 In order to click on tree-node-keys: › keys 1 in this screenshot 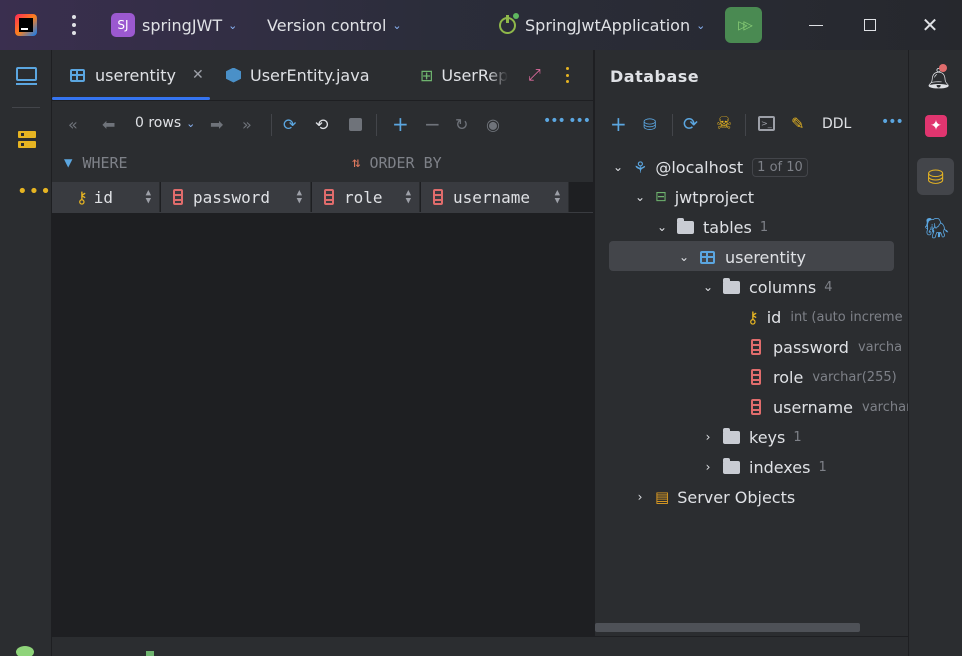, I will do `click(751, 437)`.